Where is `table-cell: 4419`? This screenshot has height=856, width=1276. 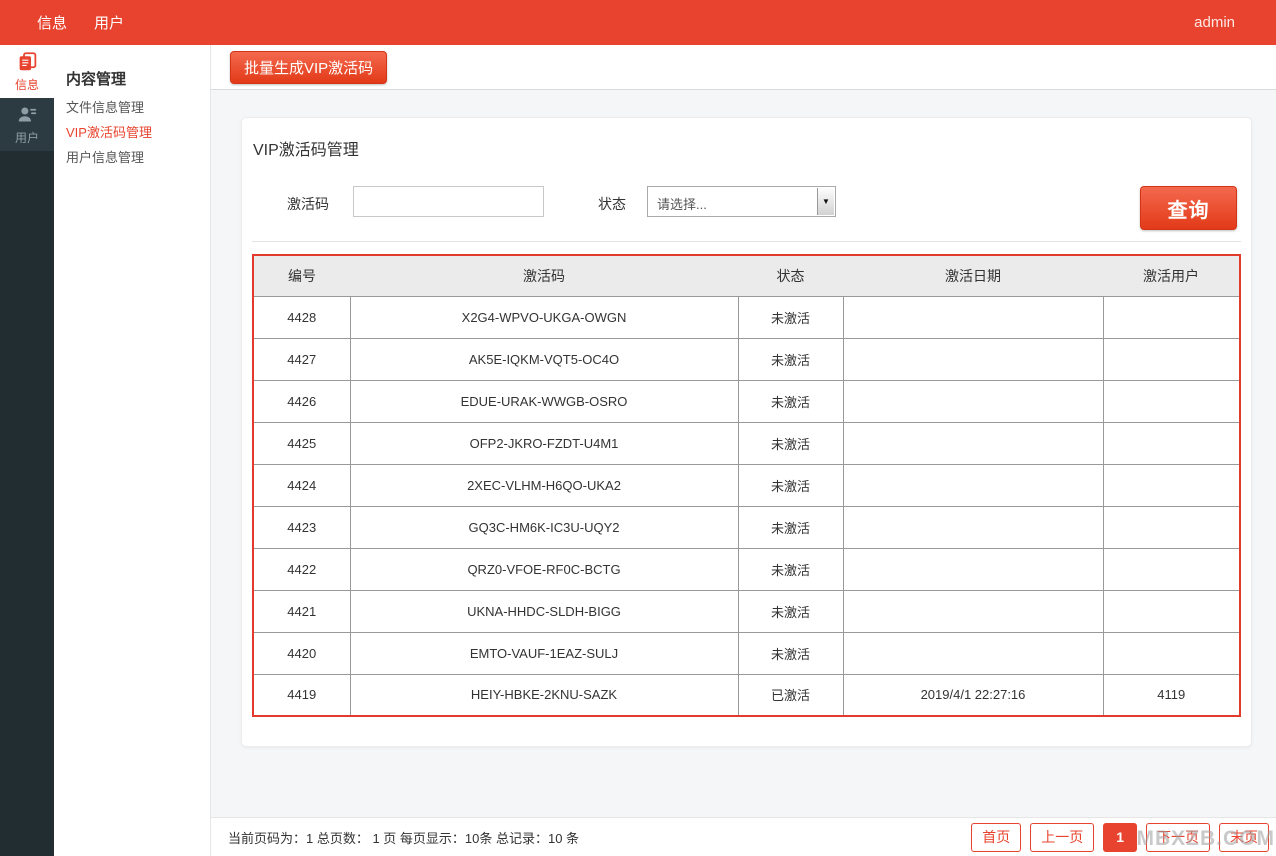 table-cell: 4419 is located at coordinates (301, 695).